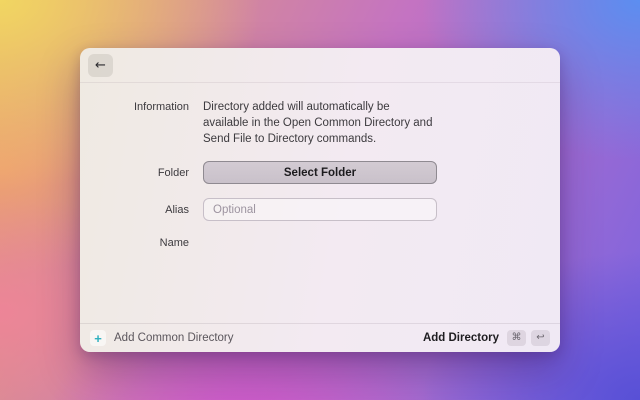 Image resolution: width=640 pixels, height=400 pixels. Describe the element at coordinates (540, 338) in the screenshot. I see `return-key-icon: ↩` at that location.